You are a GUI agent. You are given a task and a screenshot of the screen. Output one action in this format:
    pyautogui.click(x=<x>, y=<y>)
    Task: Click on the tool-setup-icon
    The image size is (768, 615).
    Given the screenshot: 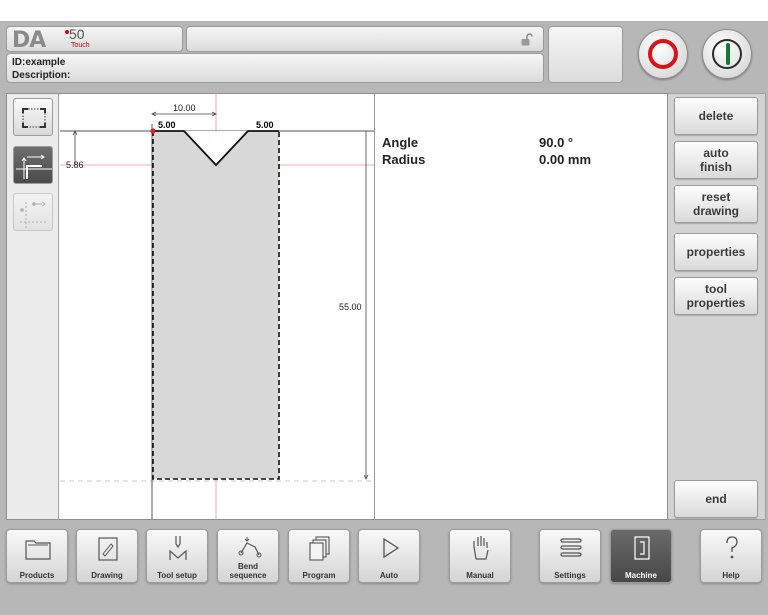 What is the action you would take?
    pyautogui.click(x=178, y=548)
    